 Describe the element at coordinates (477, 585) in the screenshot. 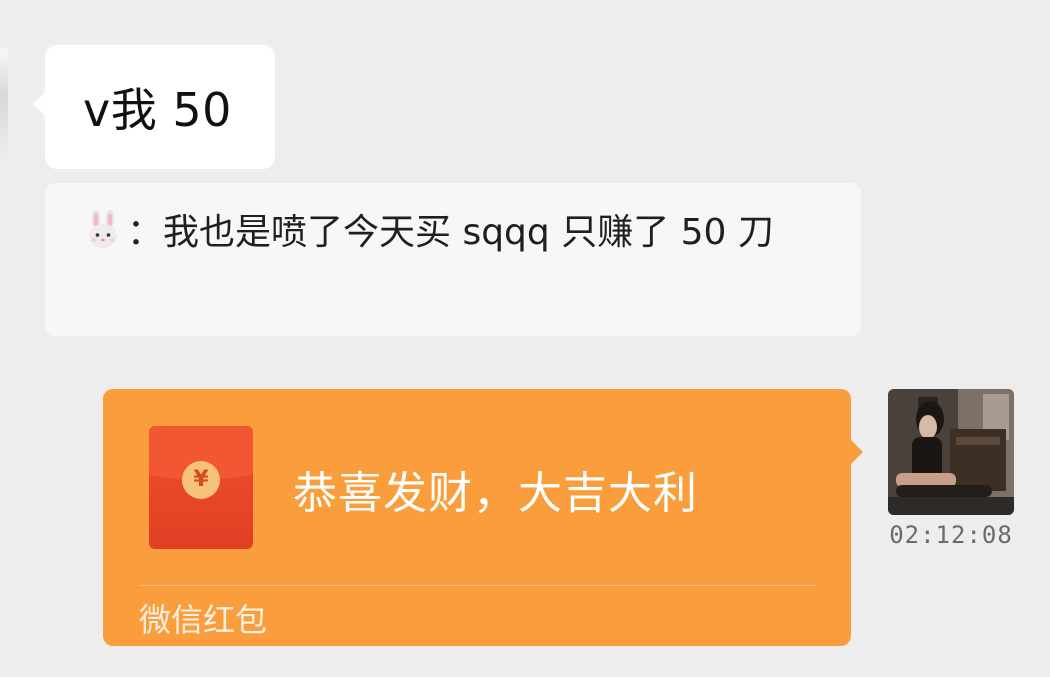

I see `red-packet-divider` at that location.